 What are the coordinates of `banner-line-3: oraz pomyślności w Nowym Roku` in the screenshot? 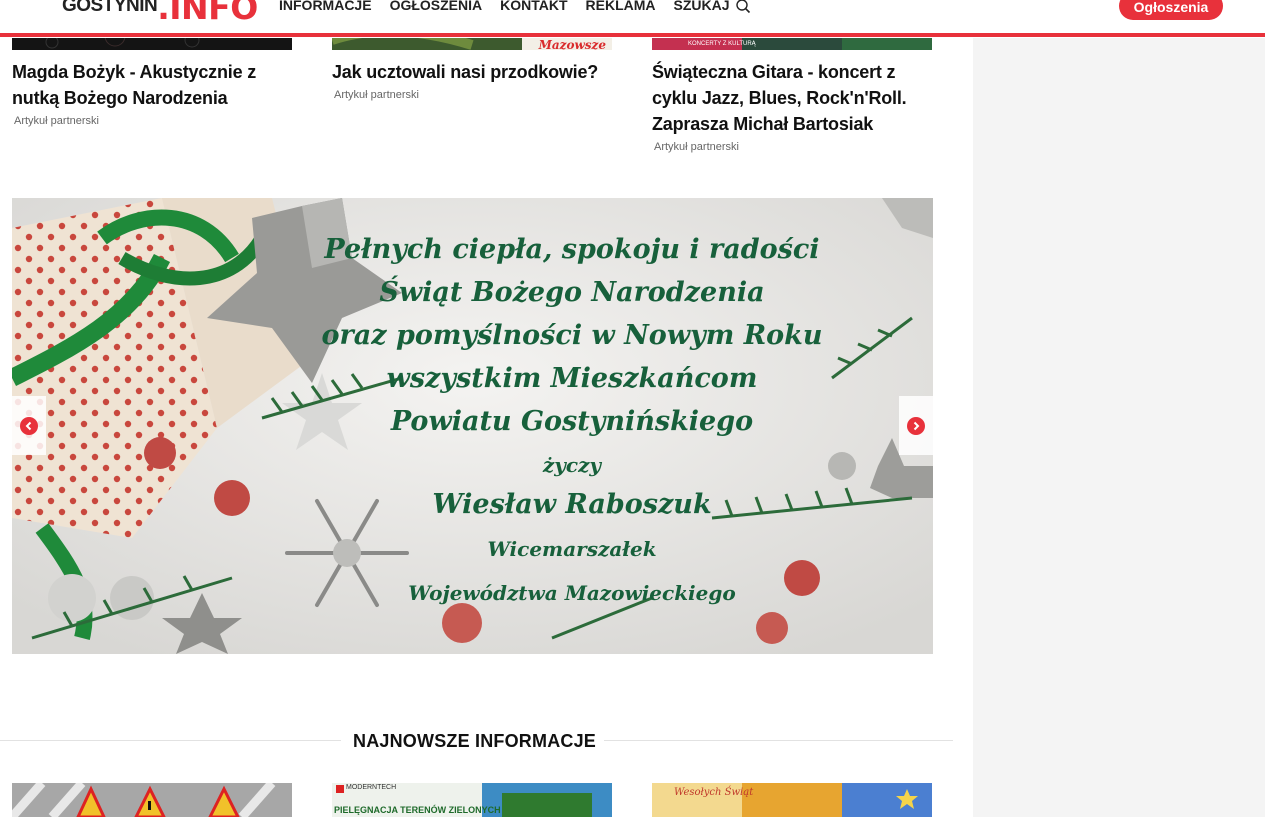 It's located at (572, 335).